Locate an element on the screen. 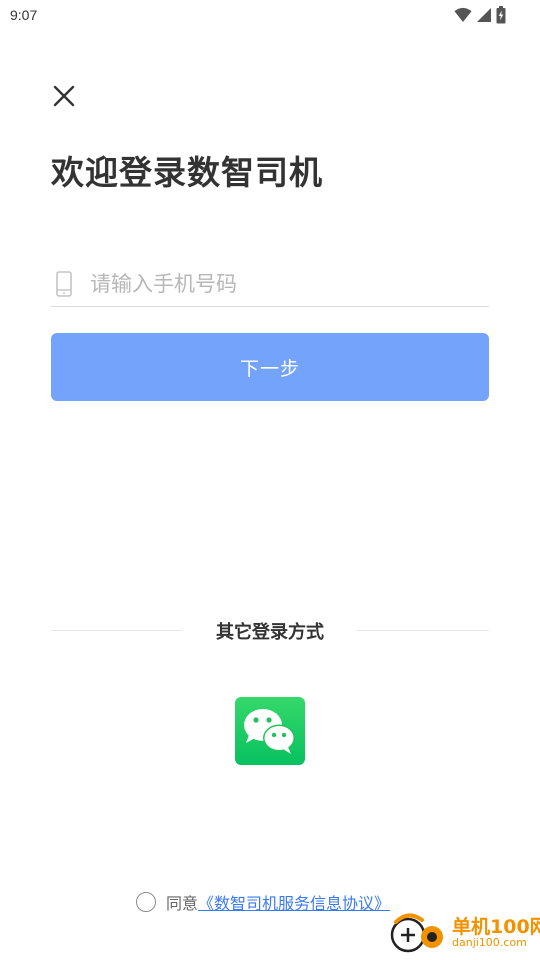 The height and width of the screenshot is (960, 540). phone-field is located at coordinates (270, 284).